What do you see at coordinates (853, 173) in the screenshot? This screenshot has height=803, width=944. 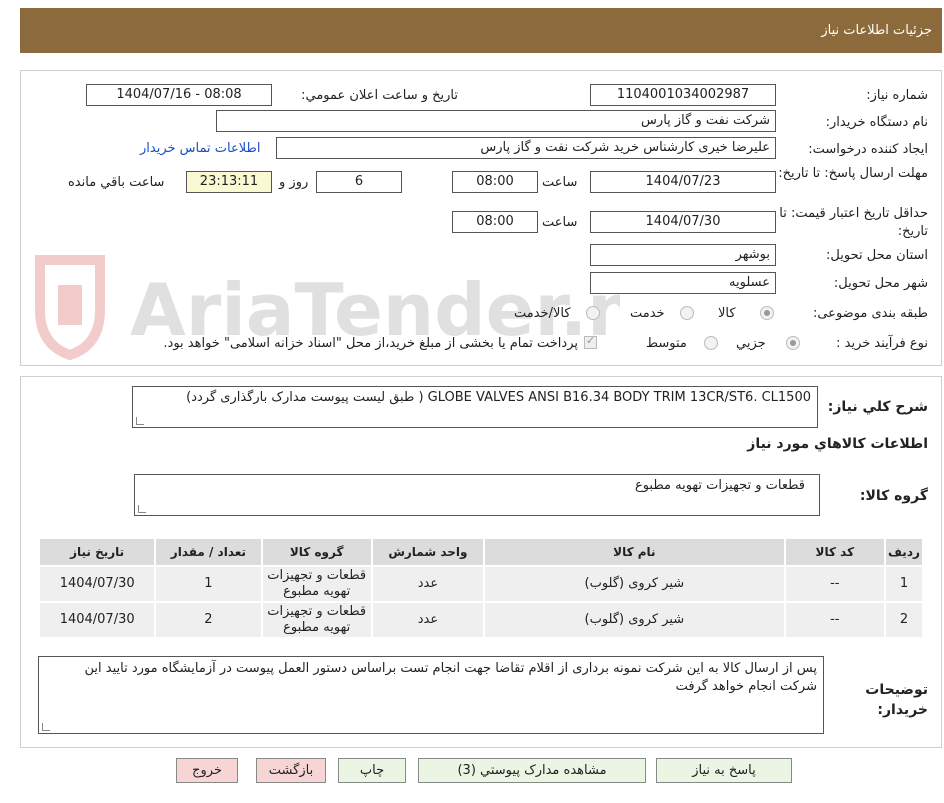 I see `deadline-label: مهلت ارسال پاسخ: تا تاریخ:` at bounding box center [853, 173].